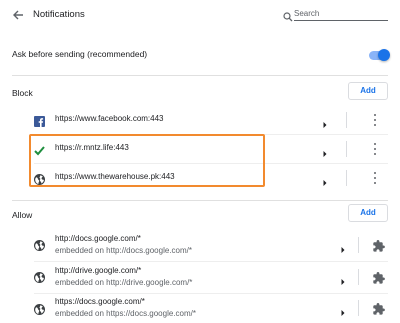 This screenshot has width=400, height=323. I want to click on block-section-label: Block, so click(22, 93).